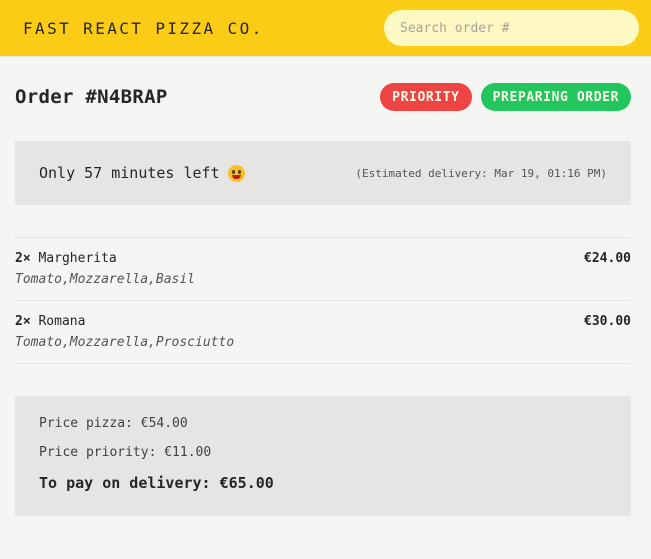 The height and width of the screenshot is (559, 651). Describe the element at coordinates (481, 173) in the screenshot. I see `estimated-delivery-text: (Estimated delivery: Mar 19, 01:16 PM)` at that location.